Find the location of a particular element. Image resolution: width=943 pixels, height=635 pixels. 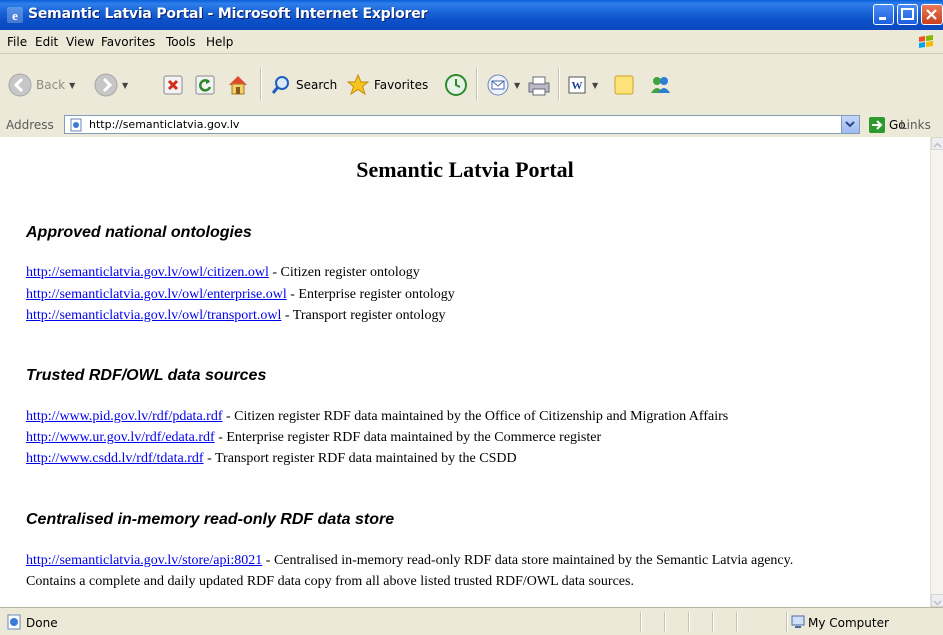

windows-flag-icon is located at coordinates (926, 41).